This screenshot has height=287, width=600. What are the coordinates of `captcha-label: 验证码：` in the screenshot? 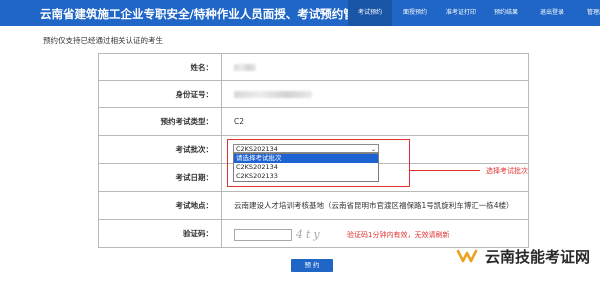 It's located at (160, 233).